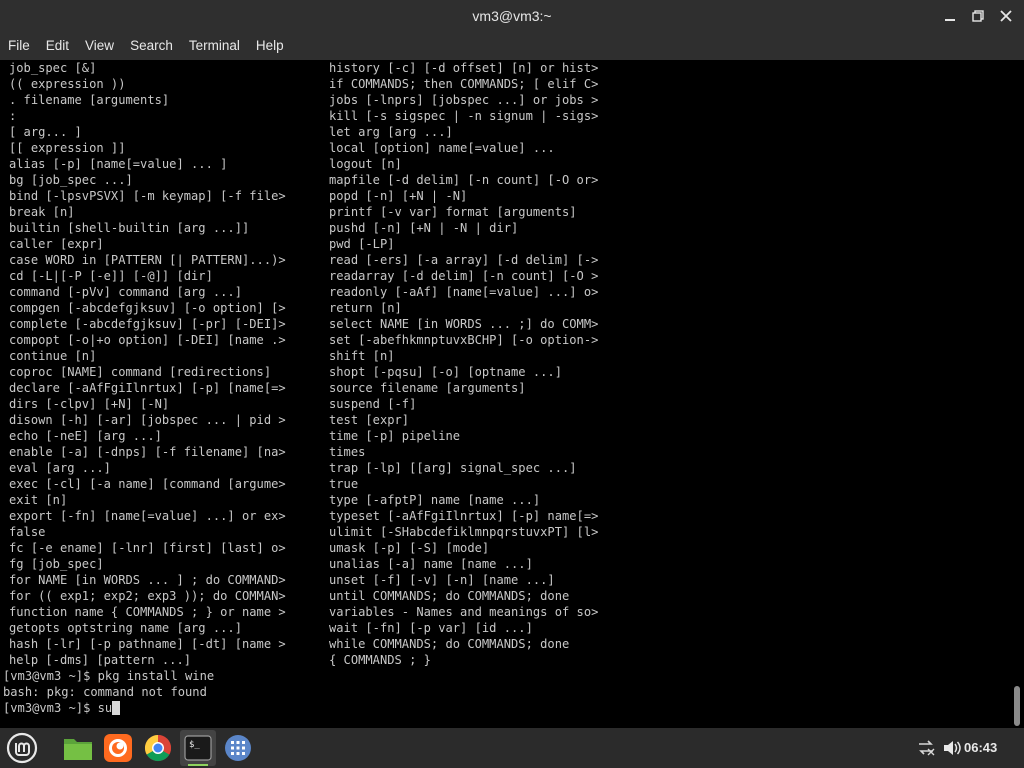 This screenshot has width=1024, height=768. I want to click on help-line-right: shopt [-pqsu] [-o] [optname ...], so click(445, 372).